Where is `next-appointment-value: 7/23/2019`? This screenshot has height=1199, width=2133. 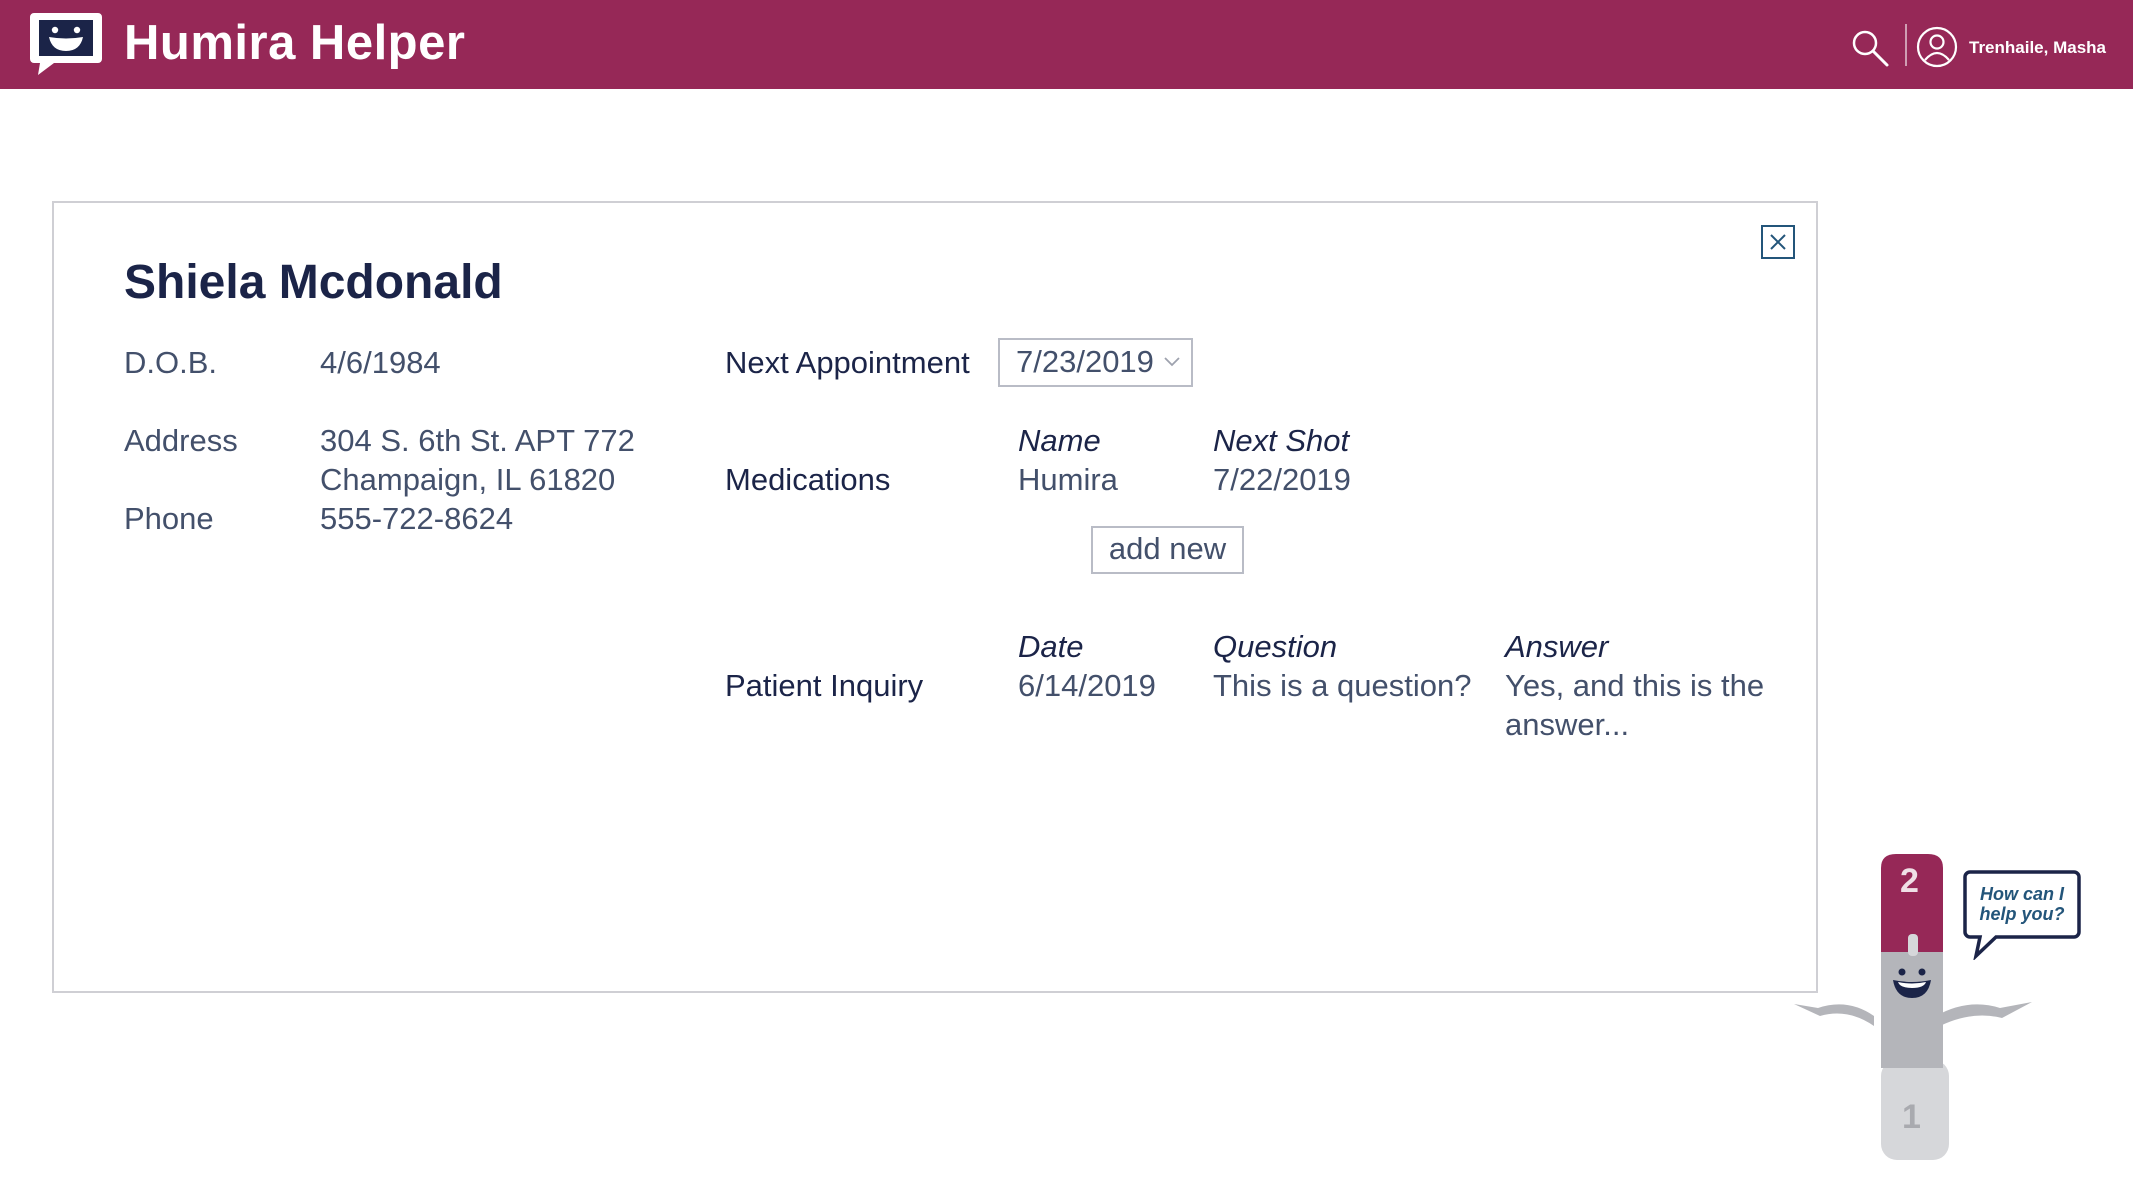
next-appointment-value: 7/23/2019 is located at coordinates (1085, 361).